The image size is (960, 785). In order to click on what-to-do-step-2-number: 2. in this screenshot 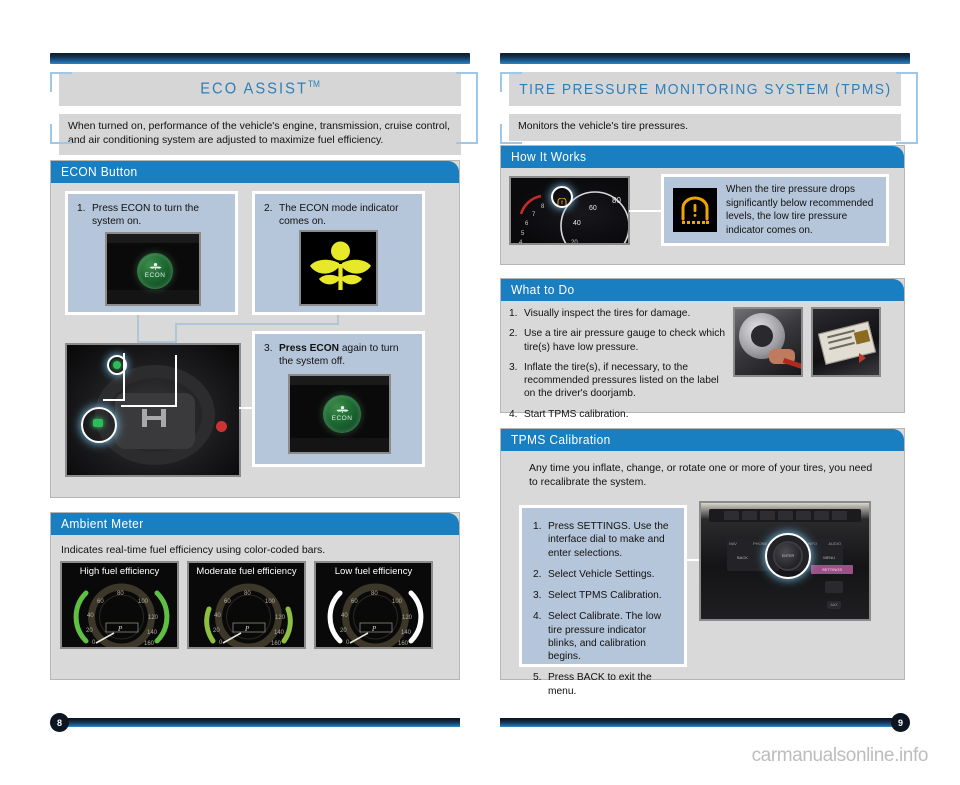, I will do `click(513, 334)`.